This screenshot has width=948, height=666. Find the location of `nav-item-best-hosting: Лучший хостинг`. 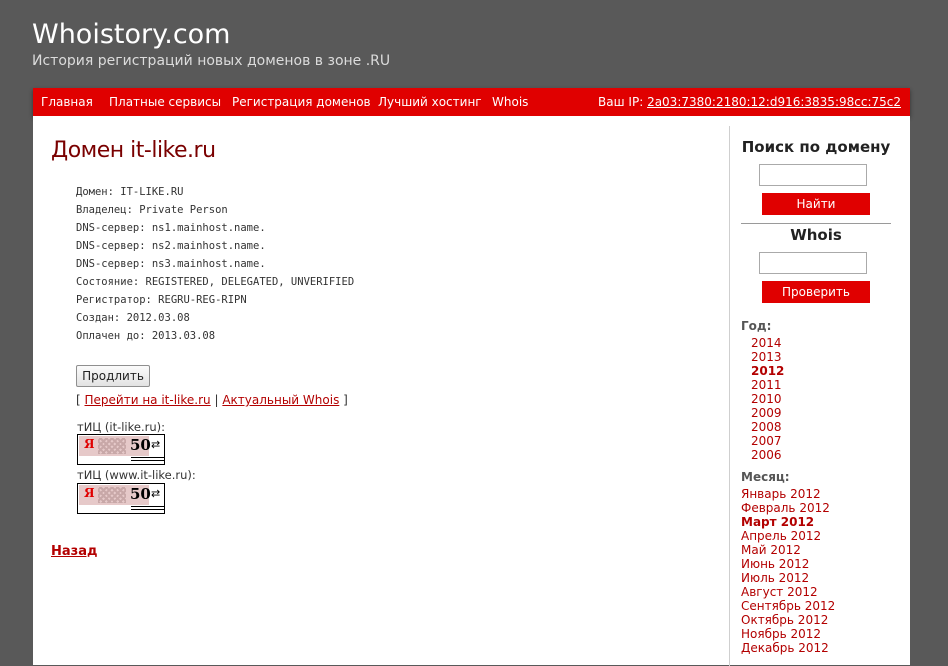

nav-item-best-hosting: Лучший хостинг is located at coordinates (430, 102).